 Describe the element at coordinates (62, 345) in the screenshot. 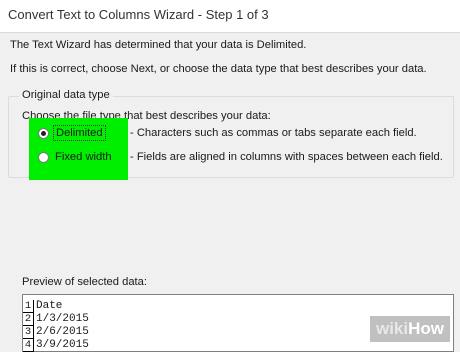

I see `row-text: 3/9/2015` at that location.